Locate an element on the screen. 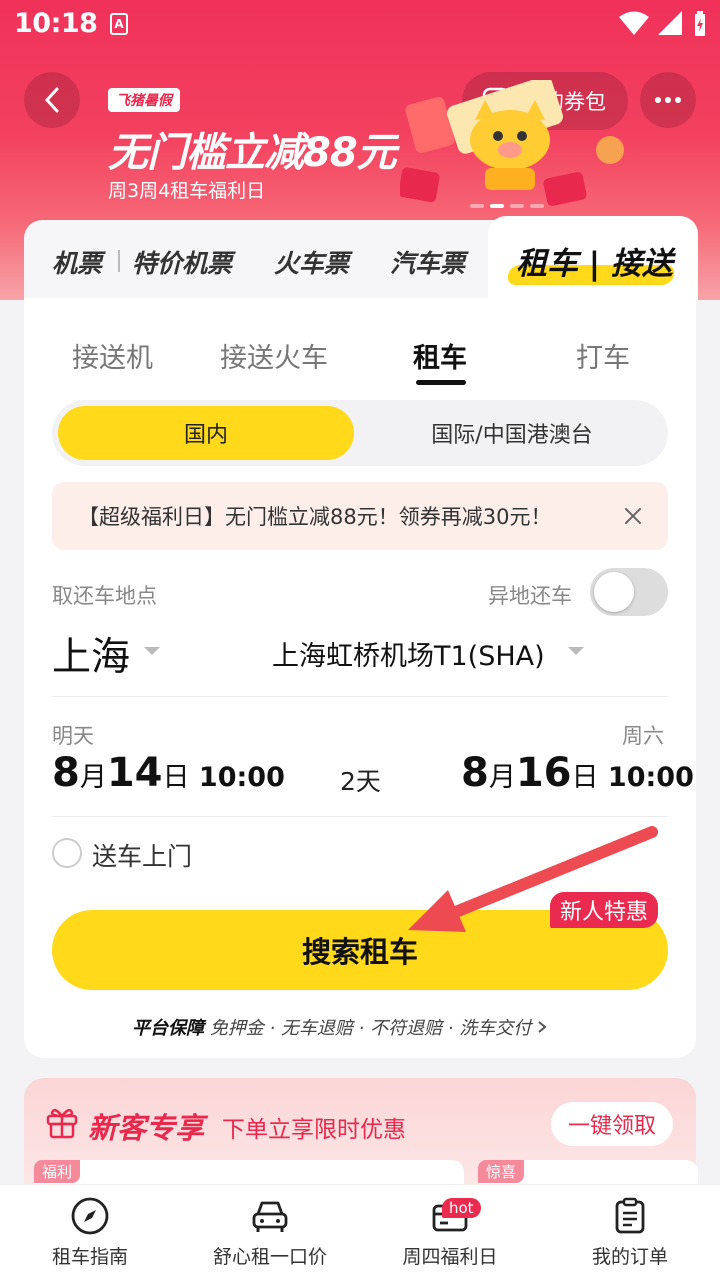 The width and height of the screenshot is (720, 1280). wifi-icon is located at coordinates (634, 23).